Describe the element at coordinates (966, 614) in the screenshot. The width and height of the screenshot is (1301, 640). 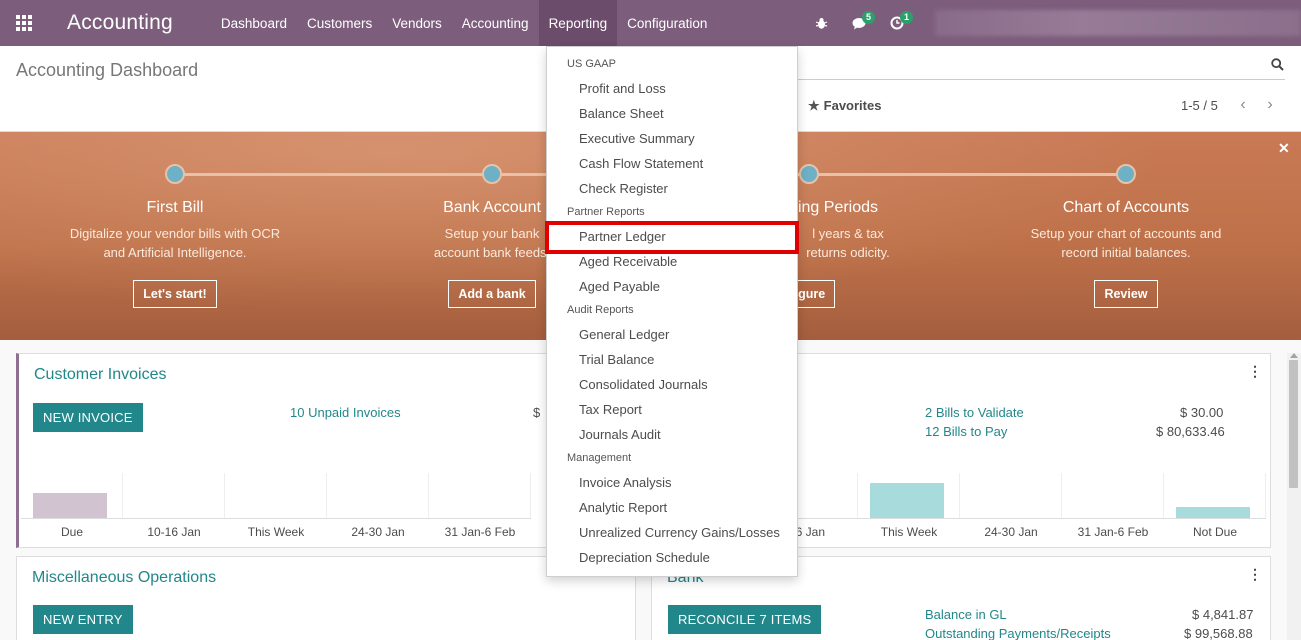
I see `balance-in-gl-link: Balance in GL` at that location.